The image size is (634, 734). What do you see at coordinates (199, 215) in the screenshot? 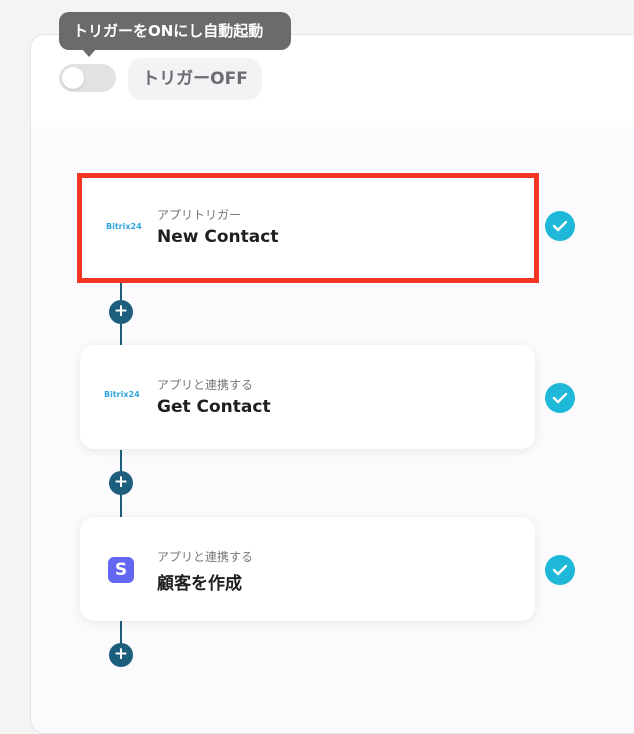
I see `step-type-label: アプリトリガー` at bounding box center [199, 215].